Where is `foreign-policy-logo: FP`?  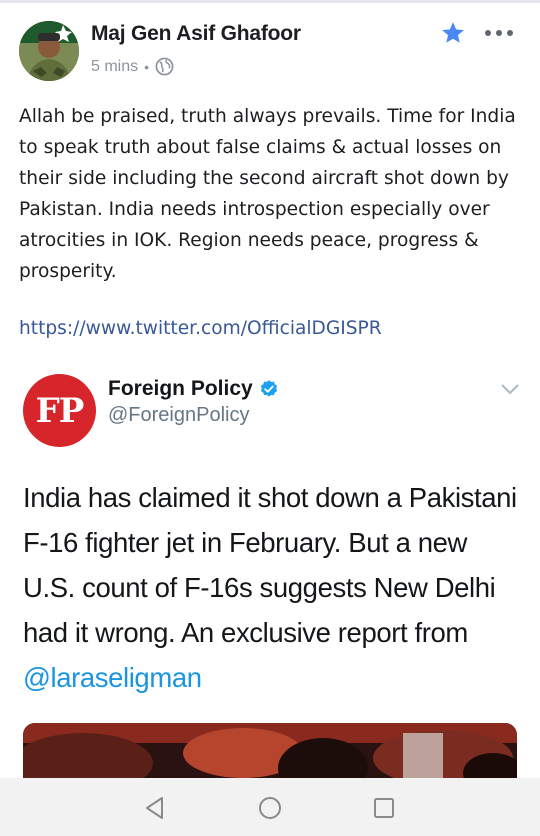 foreign-policy-logo: FP is located at coordinates (59, 410).